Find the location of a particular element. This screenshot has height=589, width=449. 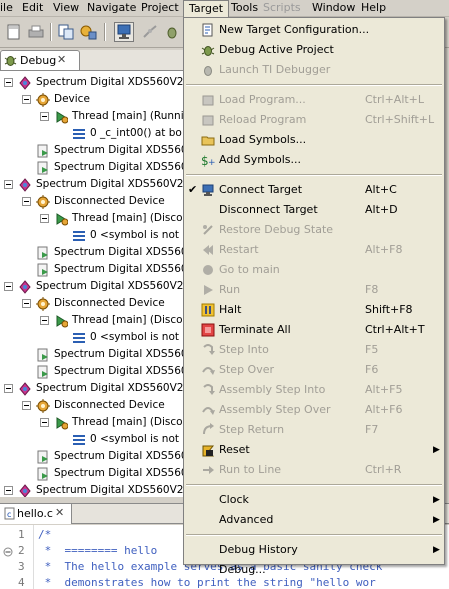

menu-item-connect-target: ✔ Connect Target Alt+C is located at coordinates (314, 190).